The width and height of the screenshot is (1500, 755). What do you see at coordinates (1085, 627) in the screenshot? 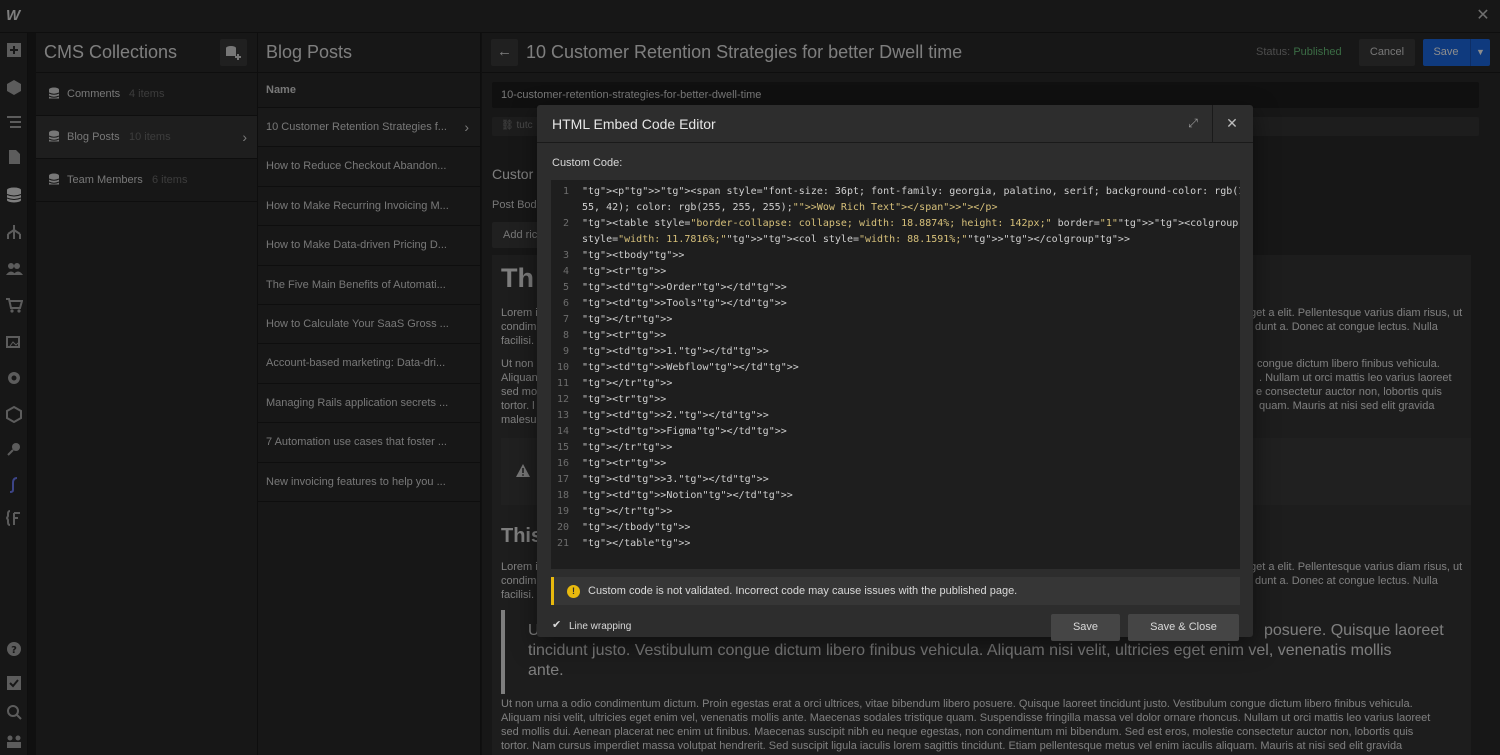
I see `save-button: Save` at bounding box center [1085, 627].